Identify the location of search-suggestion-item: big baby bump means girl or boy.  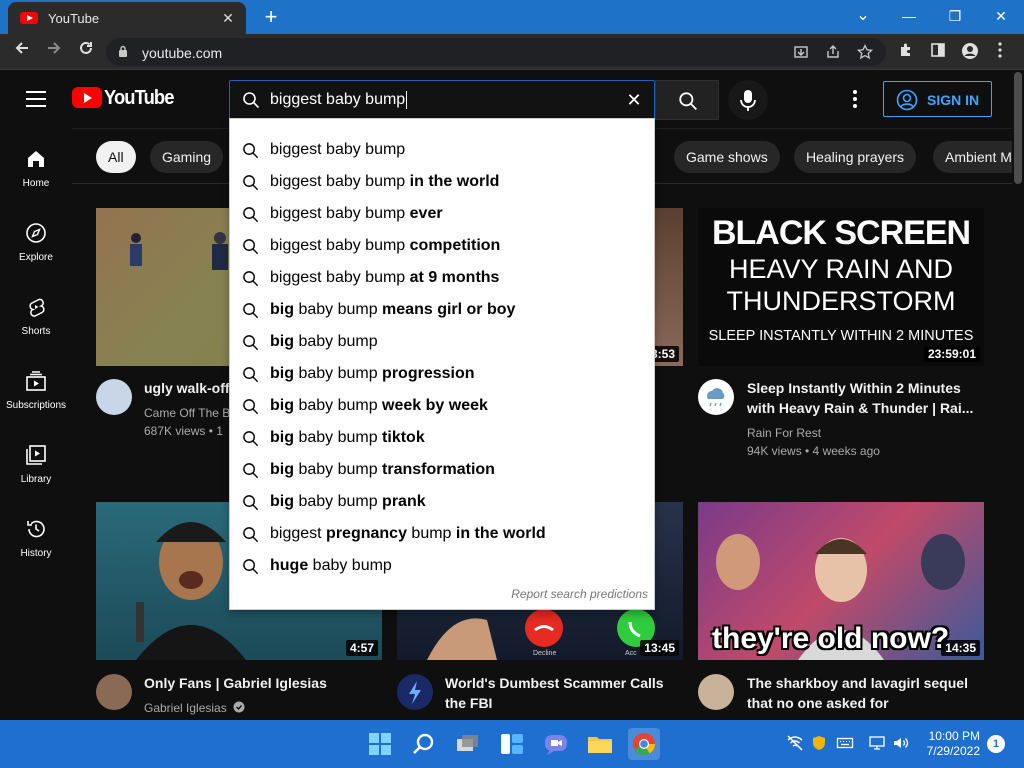
(442, 311).